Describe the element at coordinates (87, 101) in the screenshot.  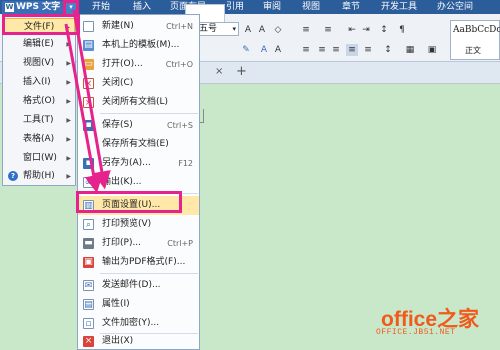
I see `annotation-arrows` at that location.